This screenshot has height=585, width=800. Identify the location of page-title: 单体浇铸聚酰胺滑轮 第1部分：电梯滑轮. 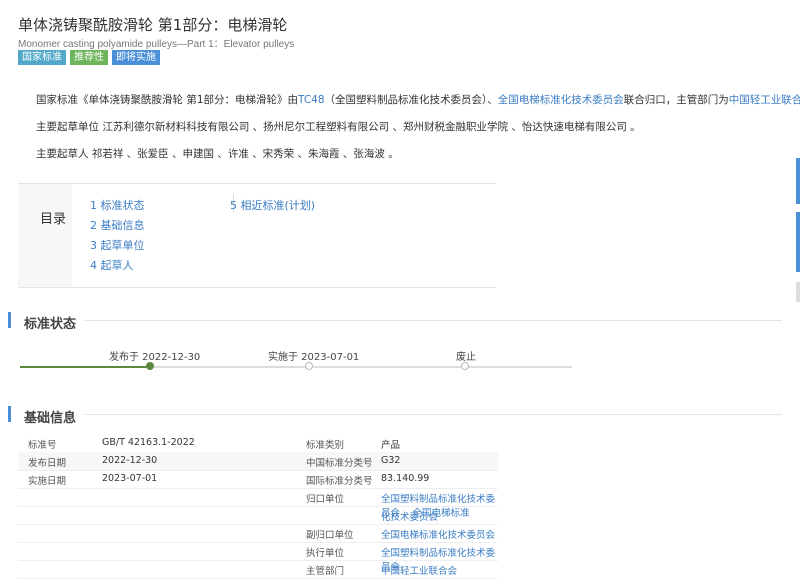
(153, 25).